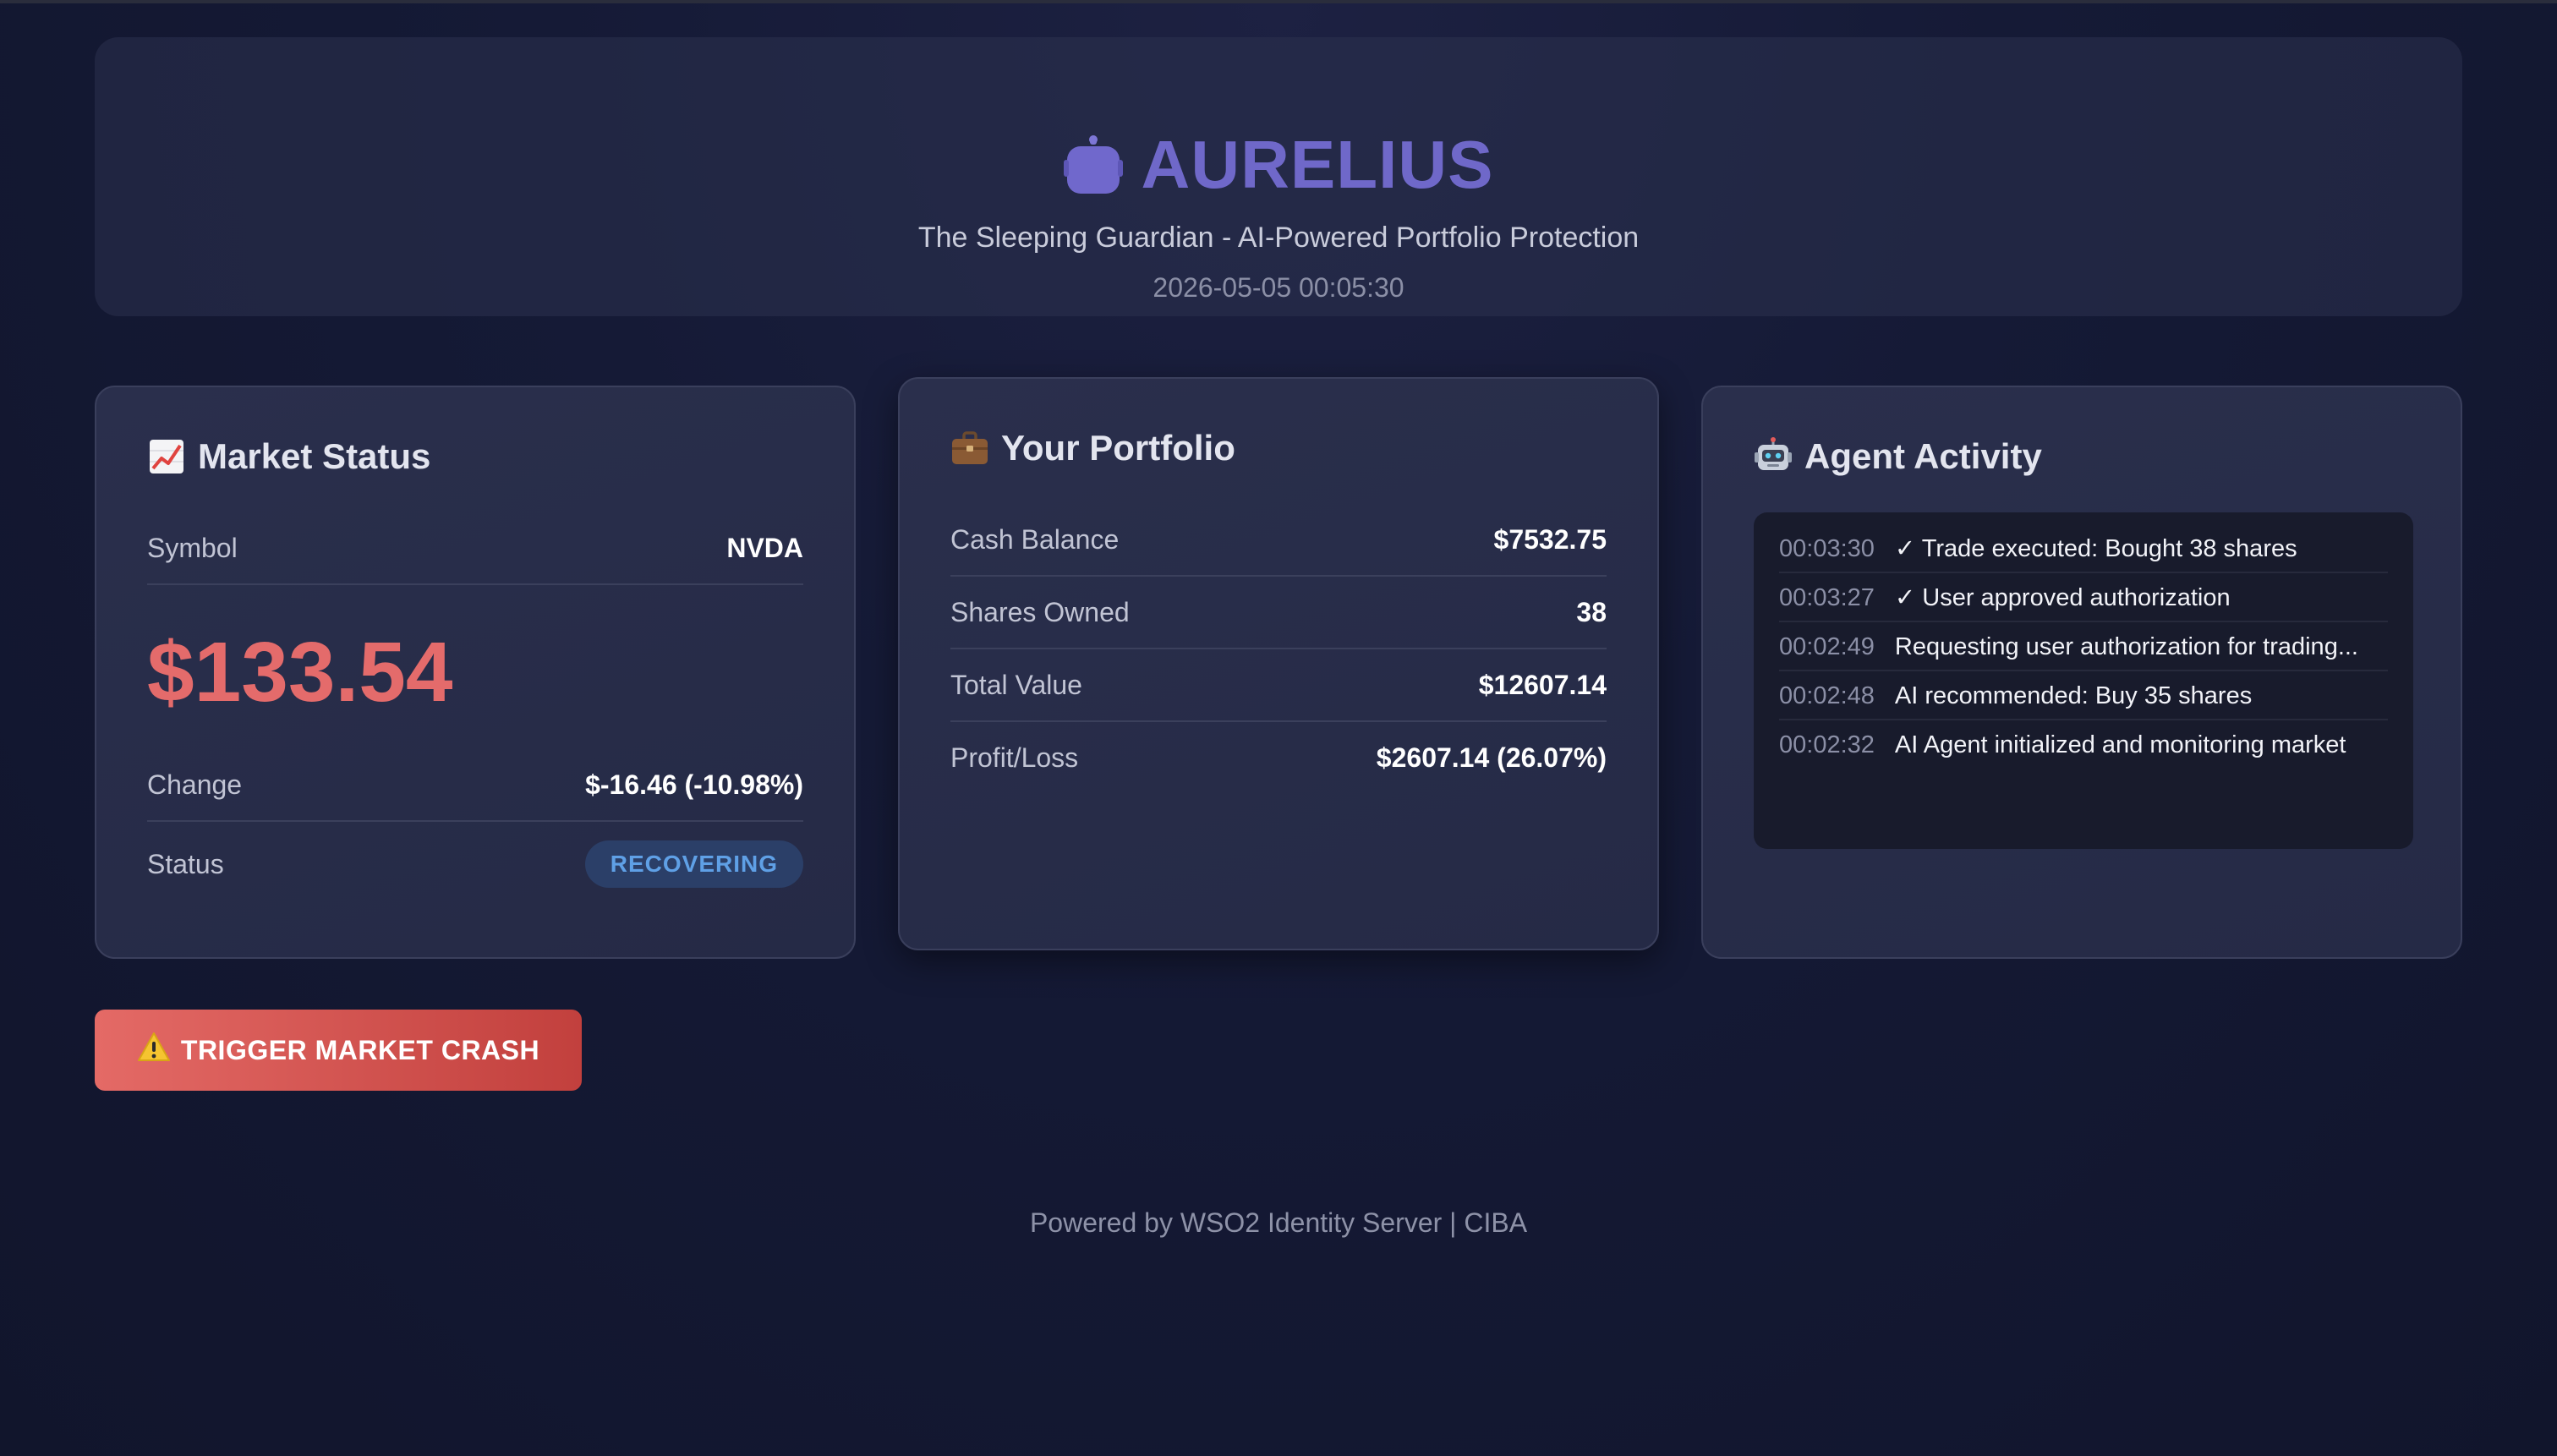 The width and height of the screenshot is (2557, 1456). Describe the element at coordinates (1016, 685) in the screenshot. I see `total-value-label: Total Value` at that location.